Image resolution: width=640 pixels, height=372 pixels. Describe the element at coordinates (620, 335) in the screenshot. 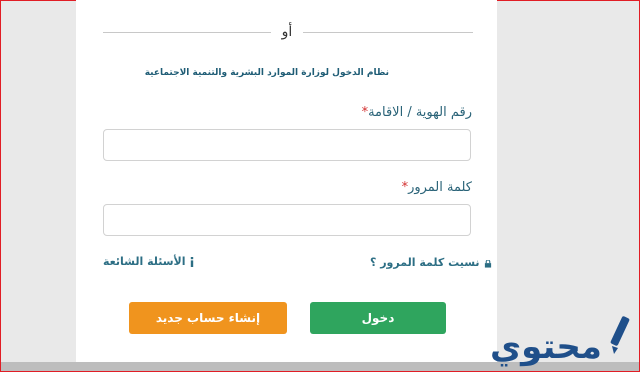

I see `pen-icon` at that location.